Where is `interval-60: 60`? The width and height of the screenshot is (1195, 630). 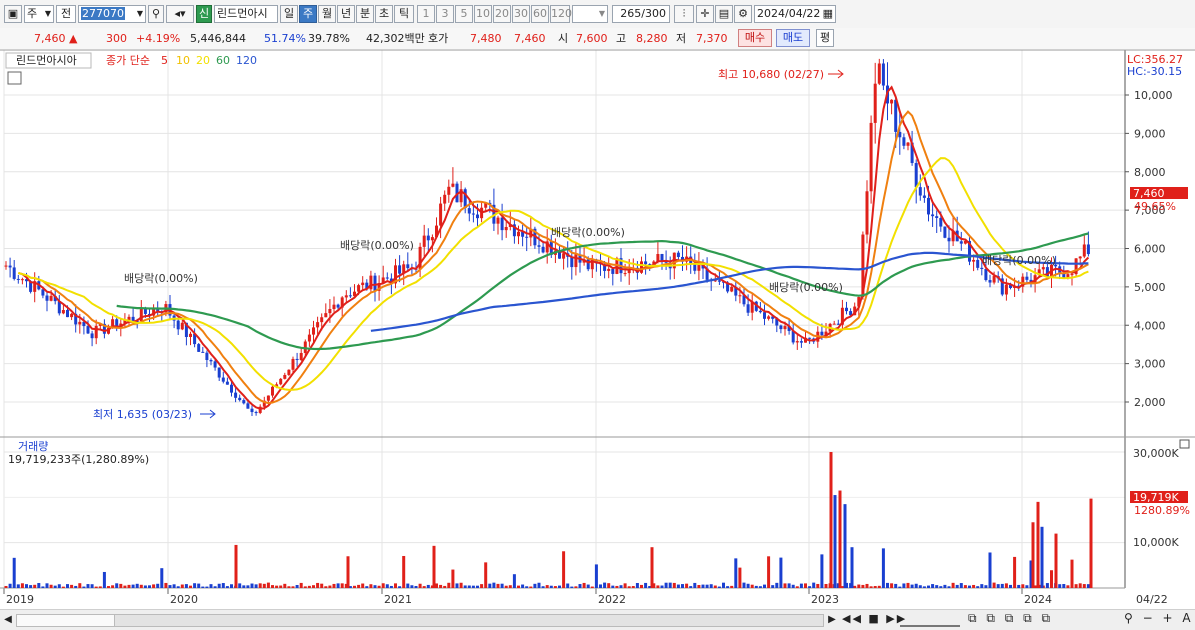 interval-60: 60 is located at coordinates (540, 14).